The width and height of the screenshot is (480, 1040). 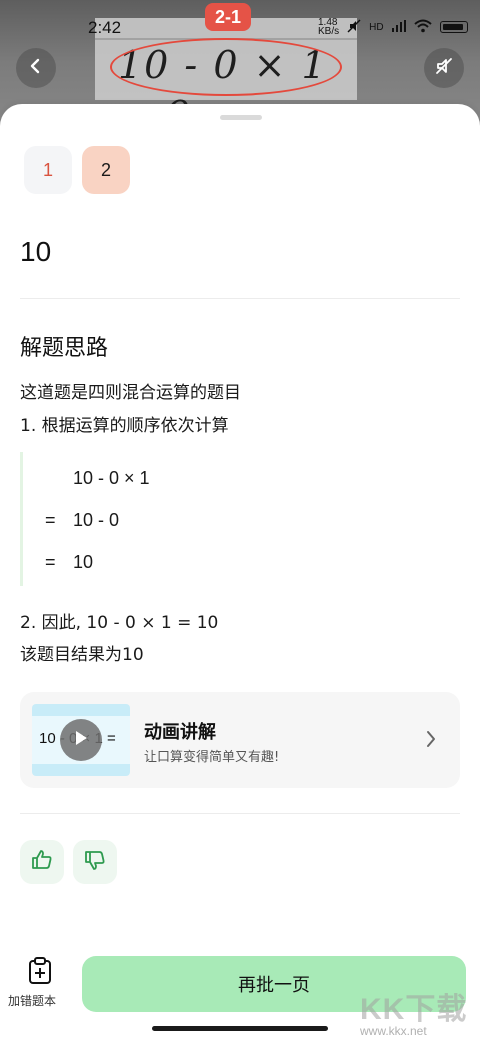 I want to click on calculation-block: 10 - 0 × 1 = 10 - 0 = 10, so click(x=170, y=519).